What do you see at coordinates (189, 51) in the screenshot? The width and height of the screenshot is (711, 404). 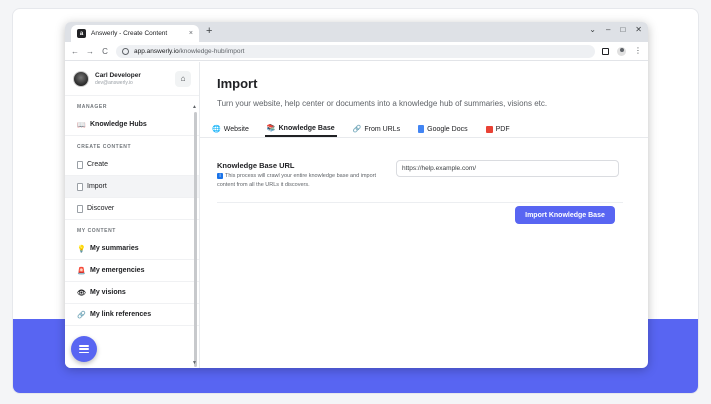 I see `url-text: app.answerly.io/knowledge-hub/import` at bounding box center [189, 51].